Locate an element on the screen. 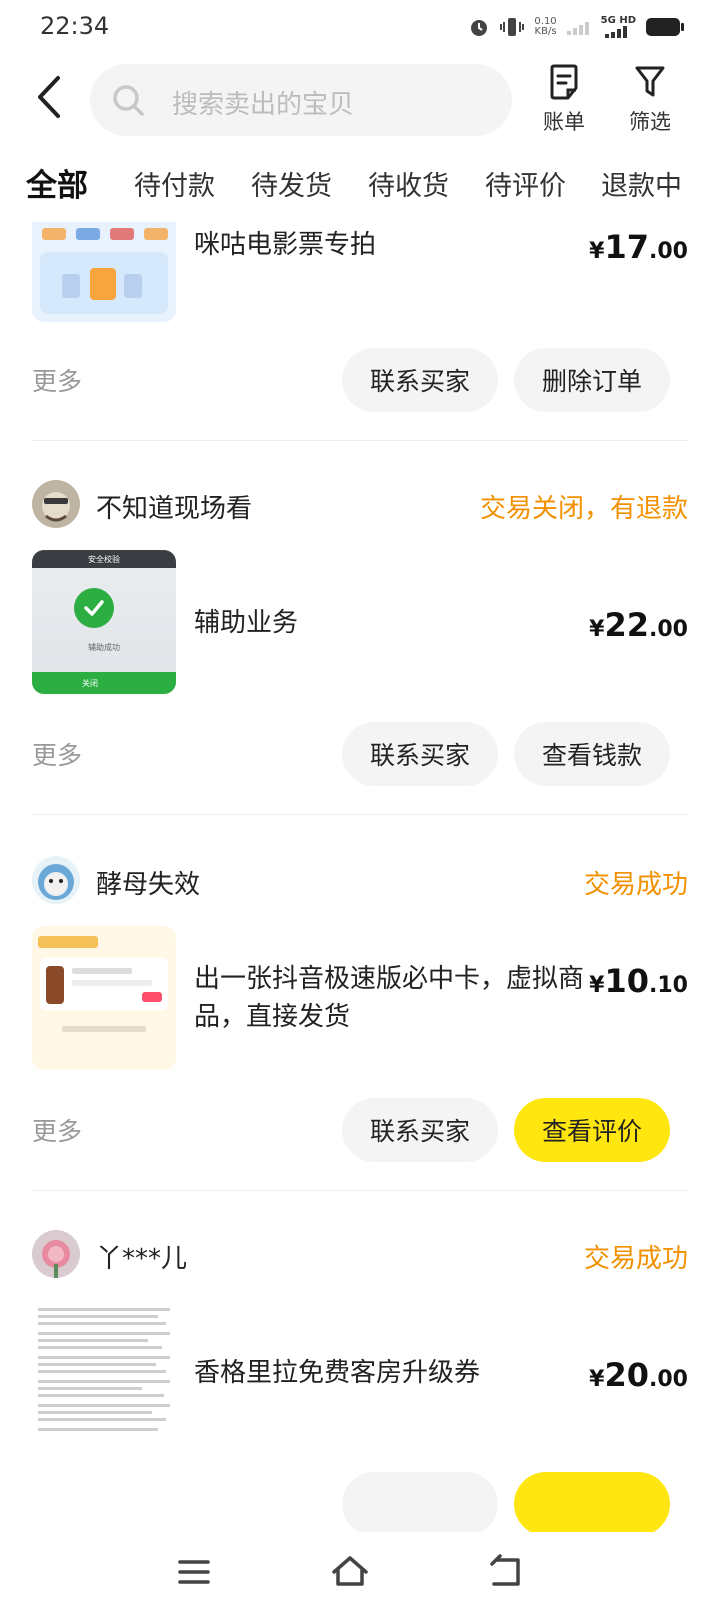 The image size is (720, 1612). item-thumbnail: 安全校验 辅助成功 关闭 is located at coordinates (104, 622).